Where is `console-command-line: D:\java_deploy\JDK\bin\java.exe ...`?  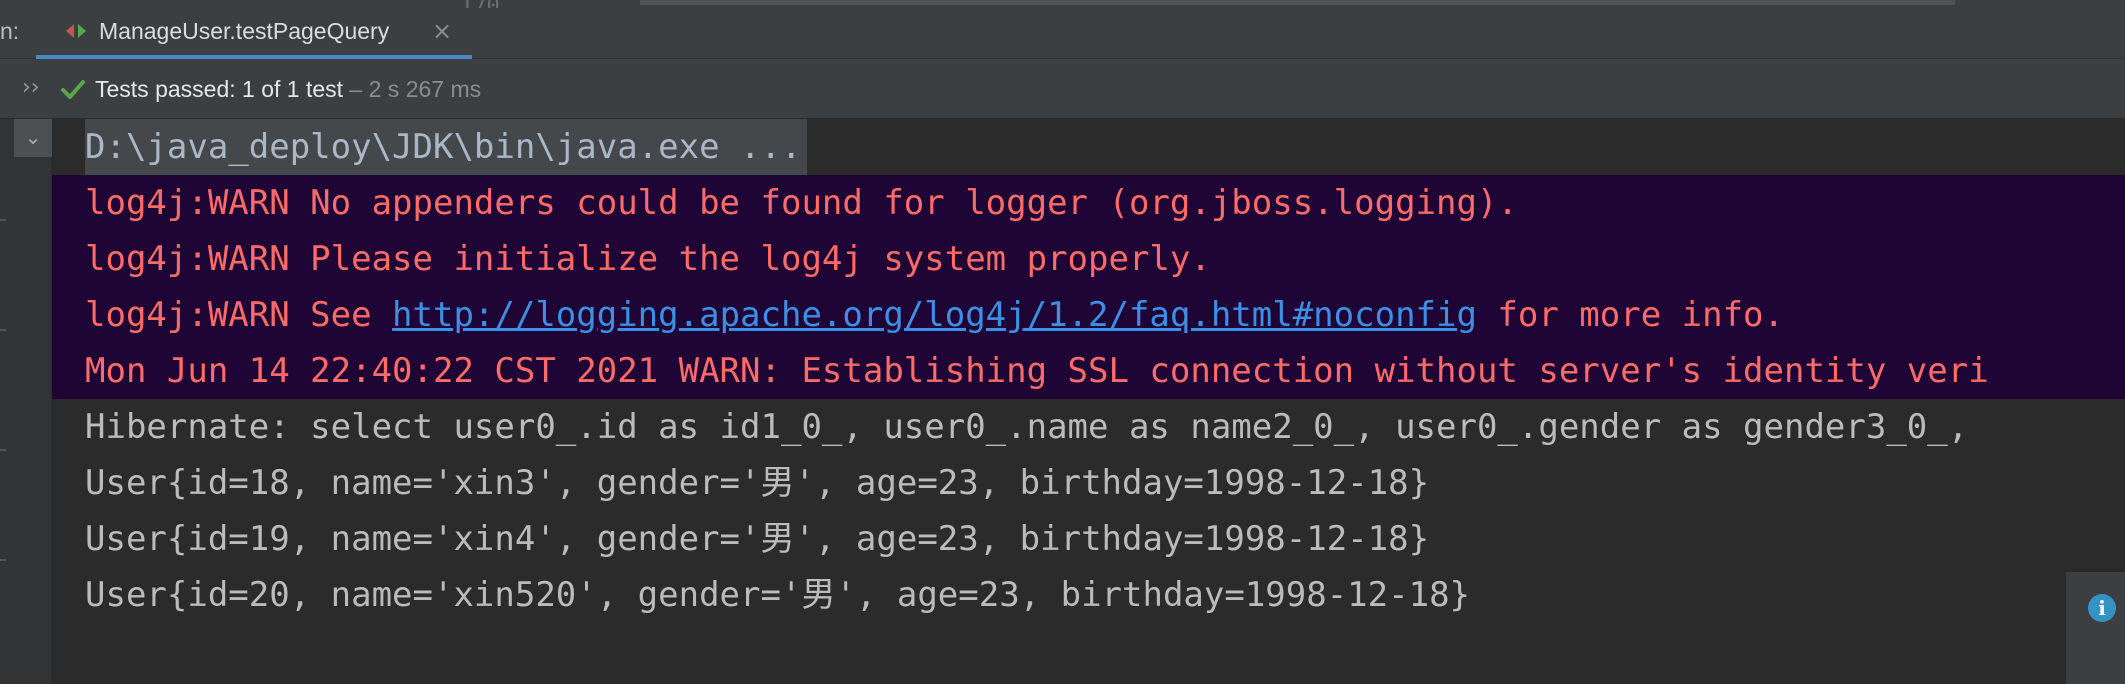 console-command-line: D:\java_deploy\JDK\bin\java.exe ... is located at coordinates (430, 147).